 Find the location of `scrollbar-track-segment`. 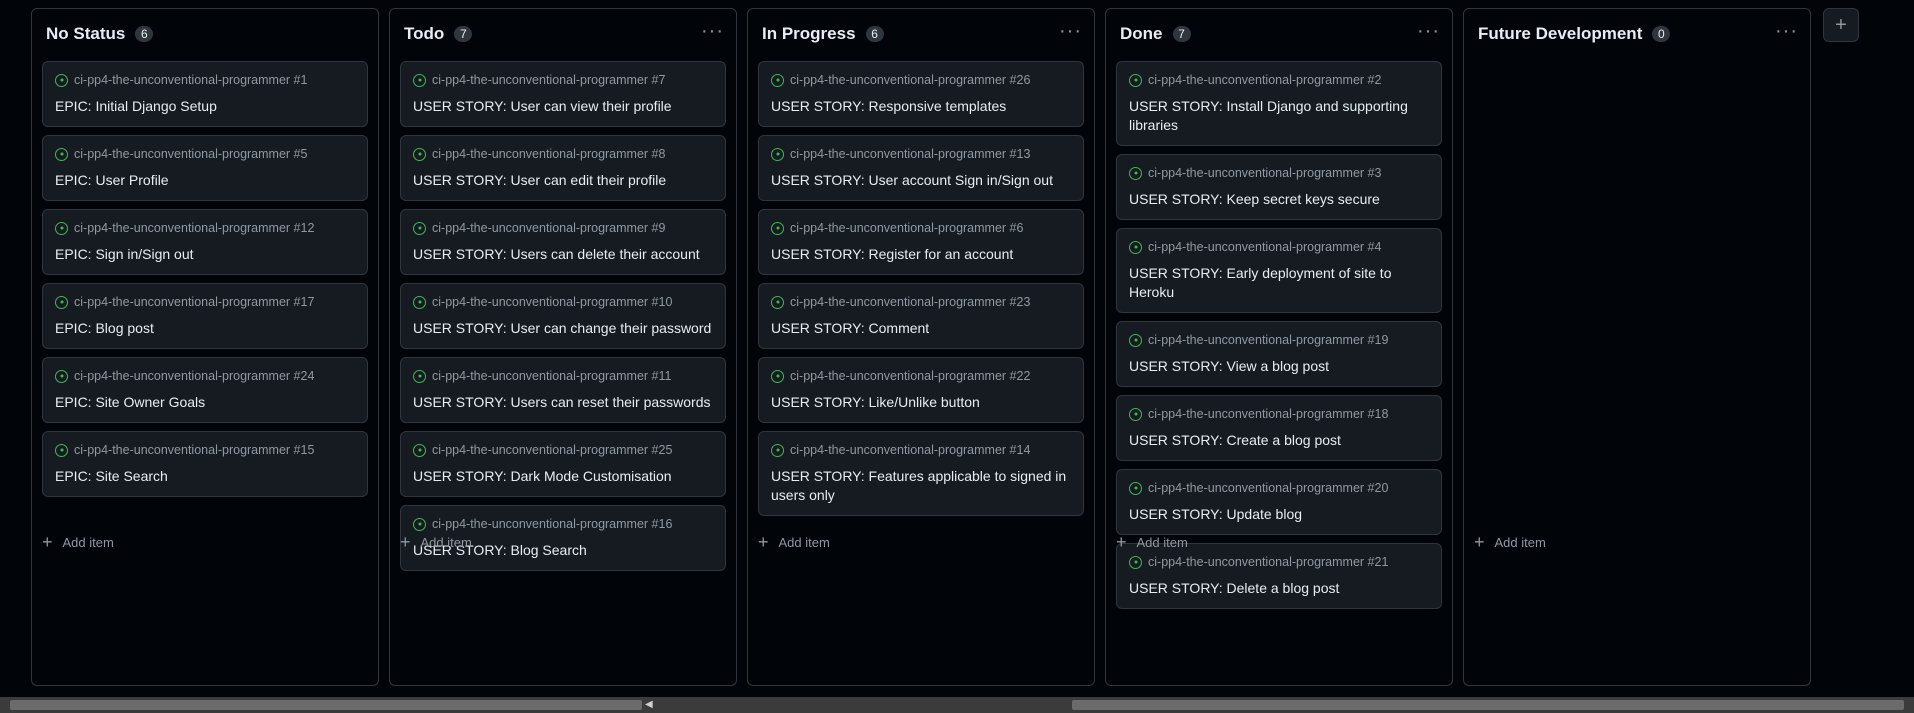

scrollbar-track-segment is located at coordinates (1488, 705).